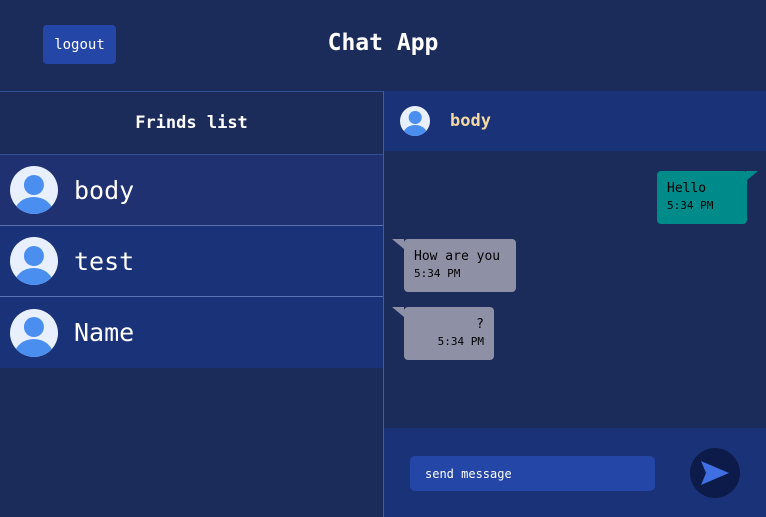 The height and width of the screenshot is (517, 766). What do you see at coordinates (460, 265) in the screenshot?
I see `message-bubble-received: How are you 5:34 PM` at bounding box center [460, 265].